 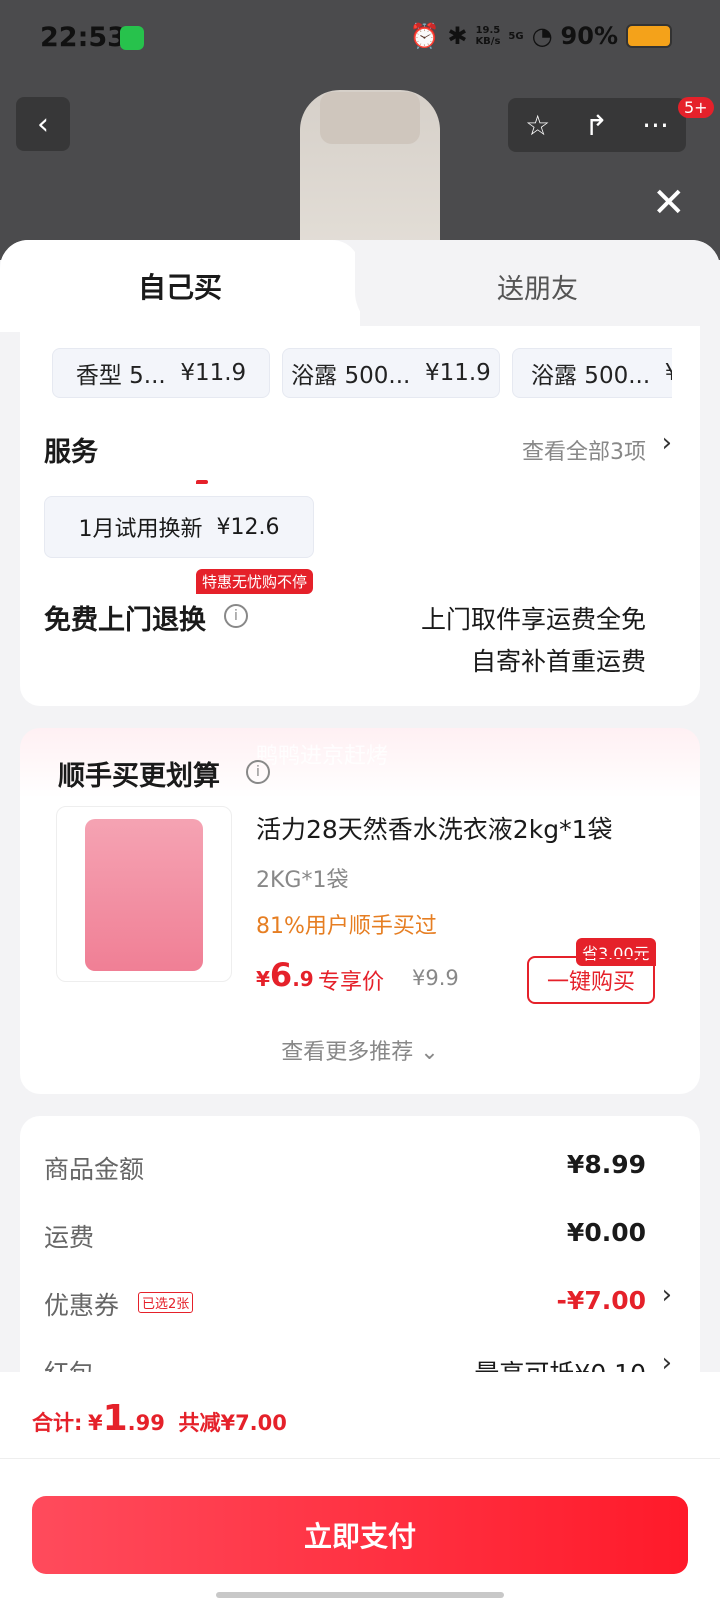 What do you see at coordinates (424, 36) in the screenshot?
I see `alarm-icon: ⏰` at bounding box center [424, 36].